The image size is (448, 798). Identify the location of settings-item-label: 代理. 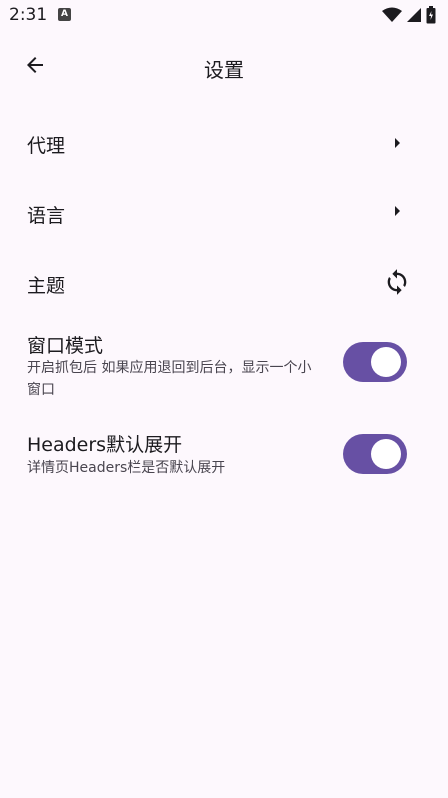
(46, 146).